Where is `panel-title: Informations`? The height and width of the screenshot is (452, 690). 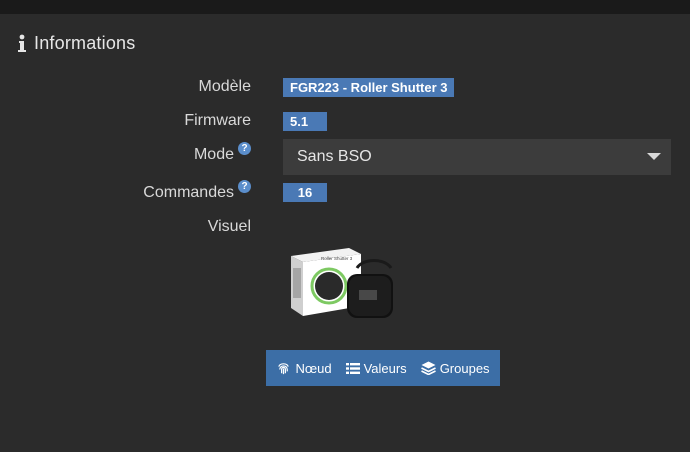 panel-title: Informations is located at coordinates (85, 42).